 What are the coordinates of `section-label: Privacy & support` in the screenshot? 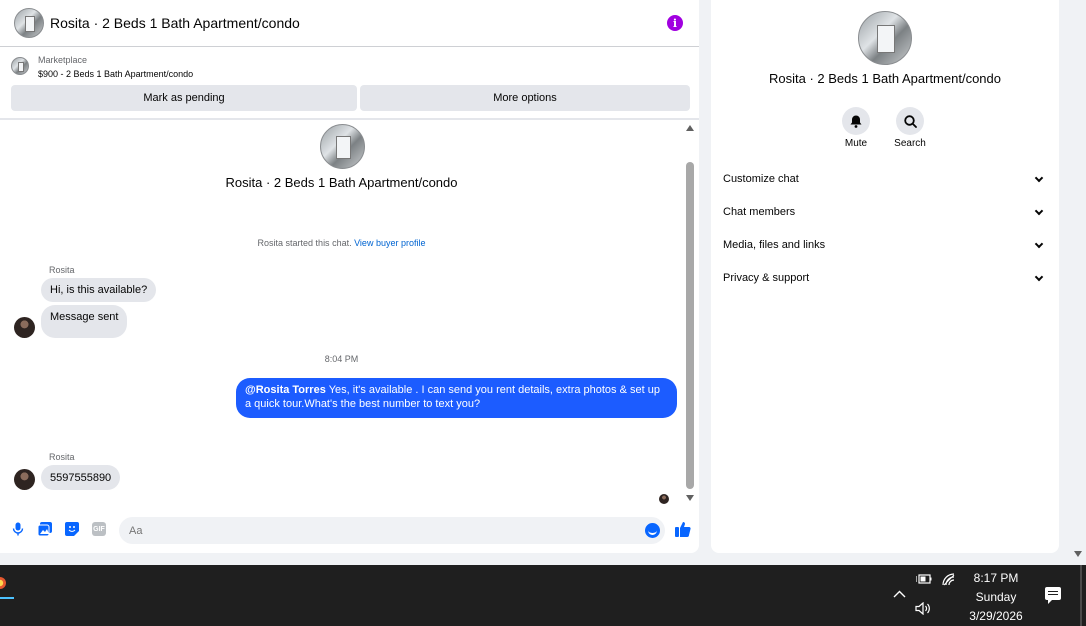 It's located at (766, 278).